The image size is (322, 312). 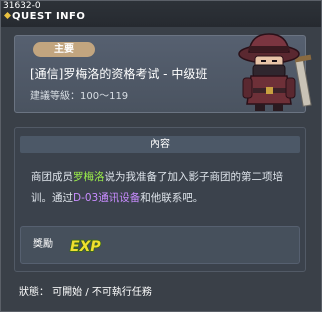 I want to click on reward-label: 獎勵, so click(x=43, y=244).